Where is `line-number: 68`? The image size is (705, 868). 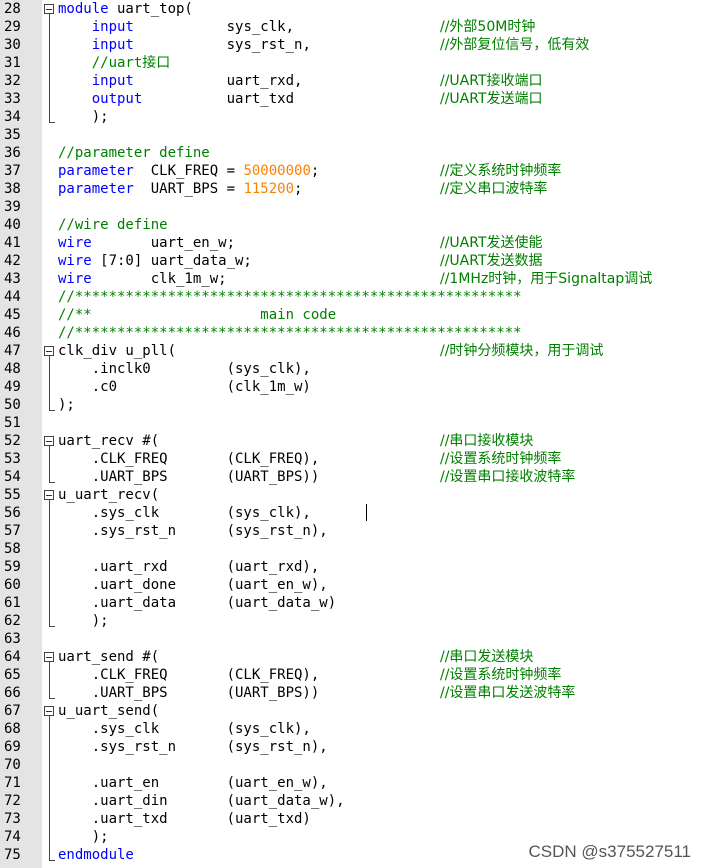
line-number: 68 is located at coordinates (12, 729).